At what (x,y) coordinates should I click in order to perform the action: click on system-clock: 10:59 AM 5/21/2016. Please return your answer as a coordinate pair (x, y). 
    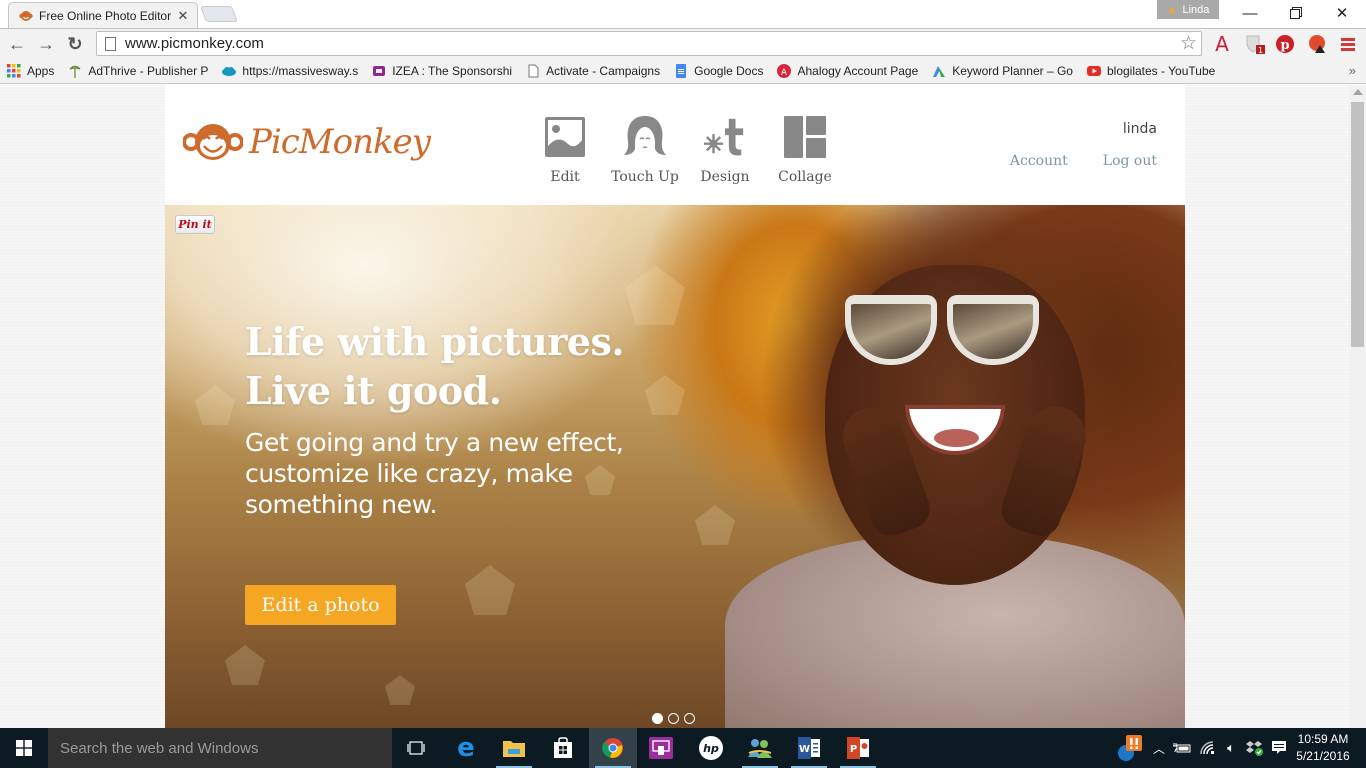
    Looking at the image, I should click on (1323, 748).